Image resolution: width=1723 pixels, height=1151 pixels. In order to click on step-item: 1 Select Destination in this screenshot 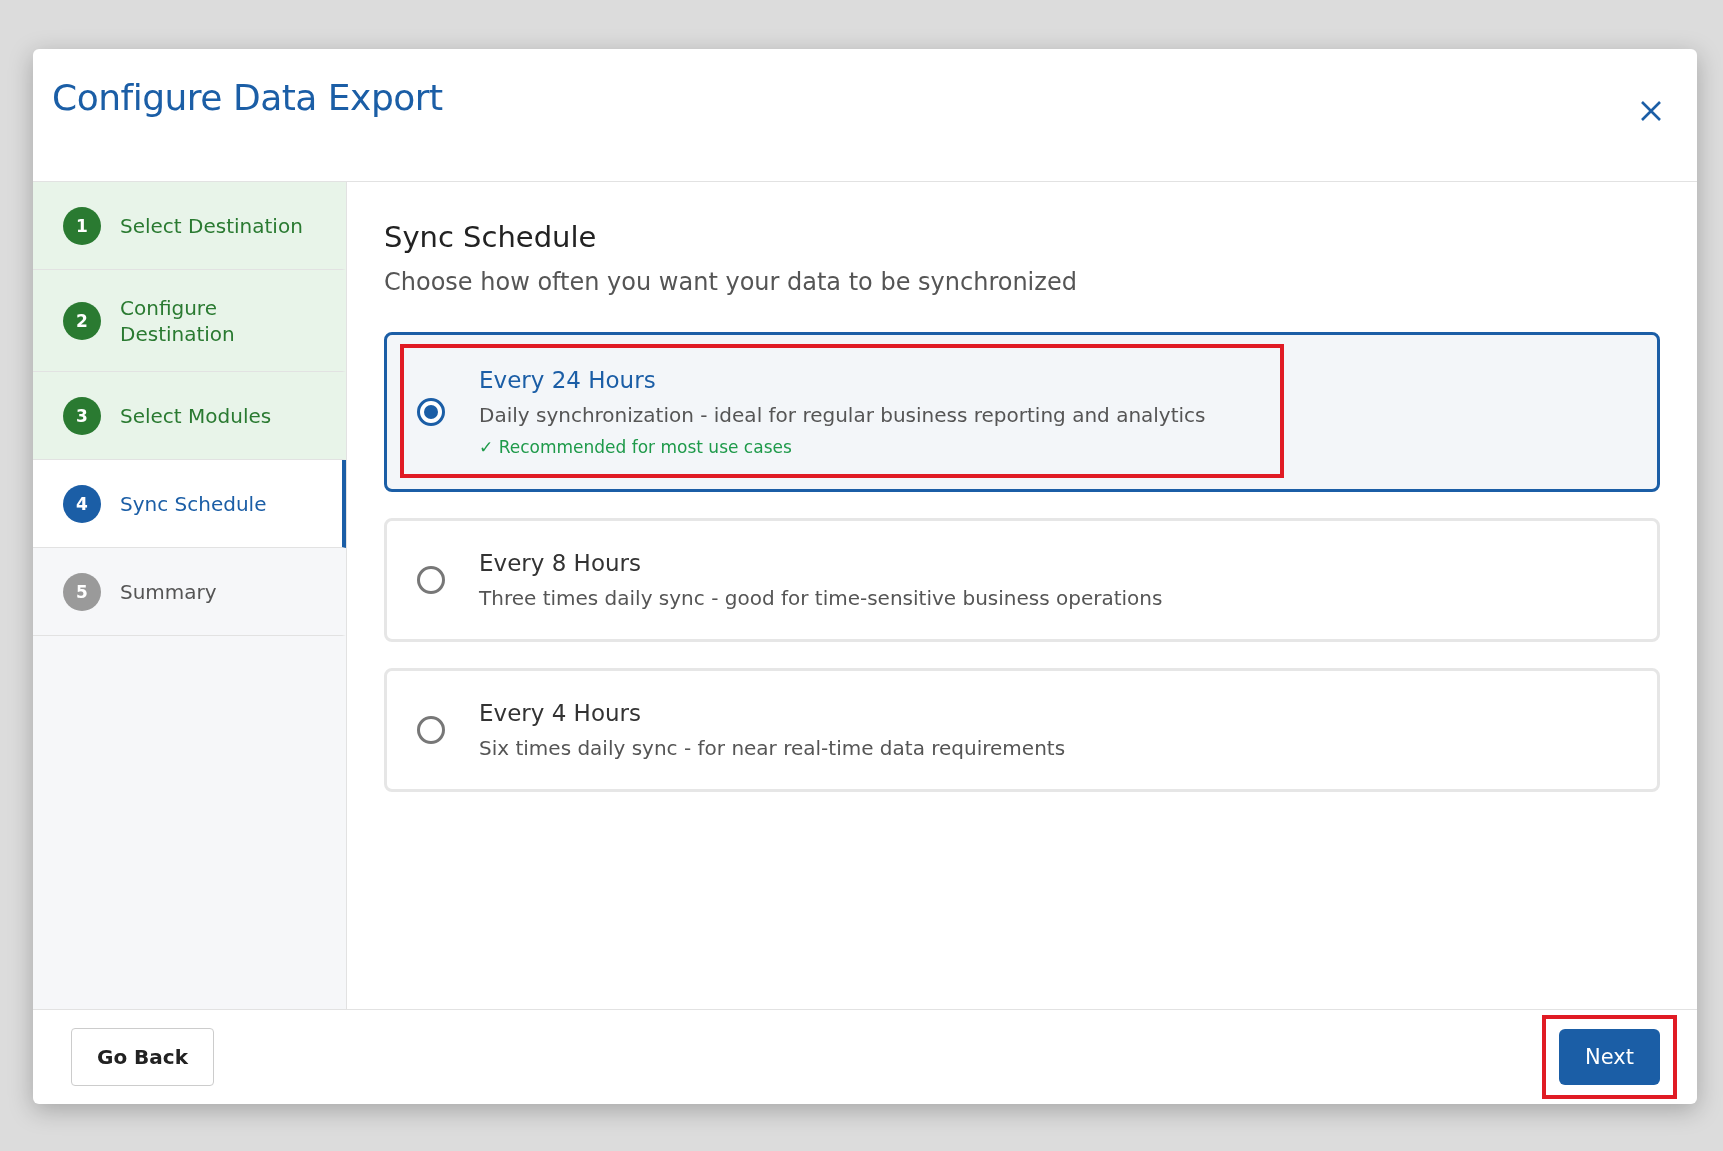, I will do `click(189, 226)`.